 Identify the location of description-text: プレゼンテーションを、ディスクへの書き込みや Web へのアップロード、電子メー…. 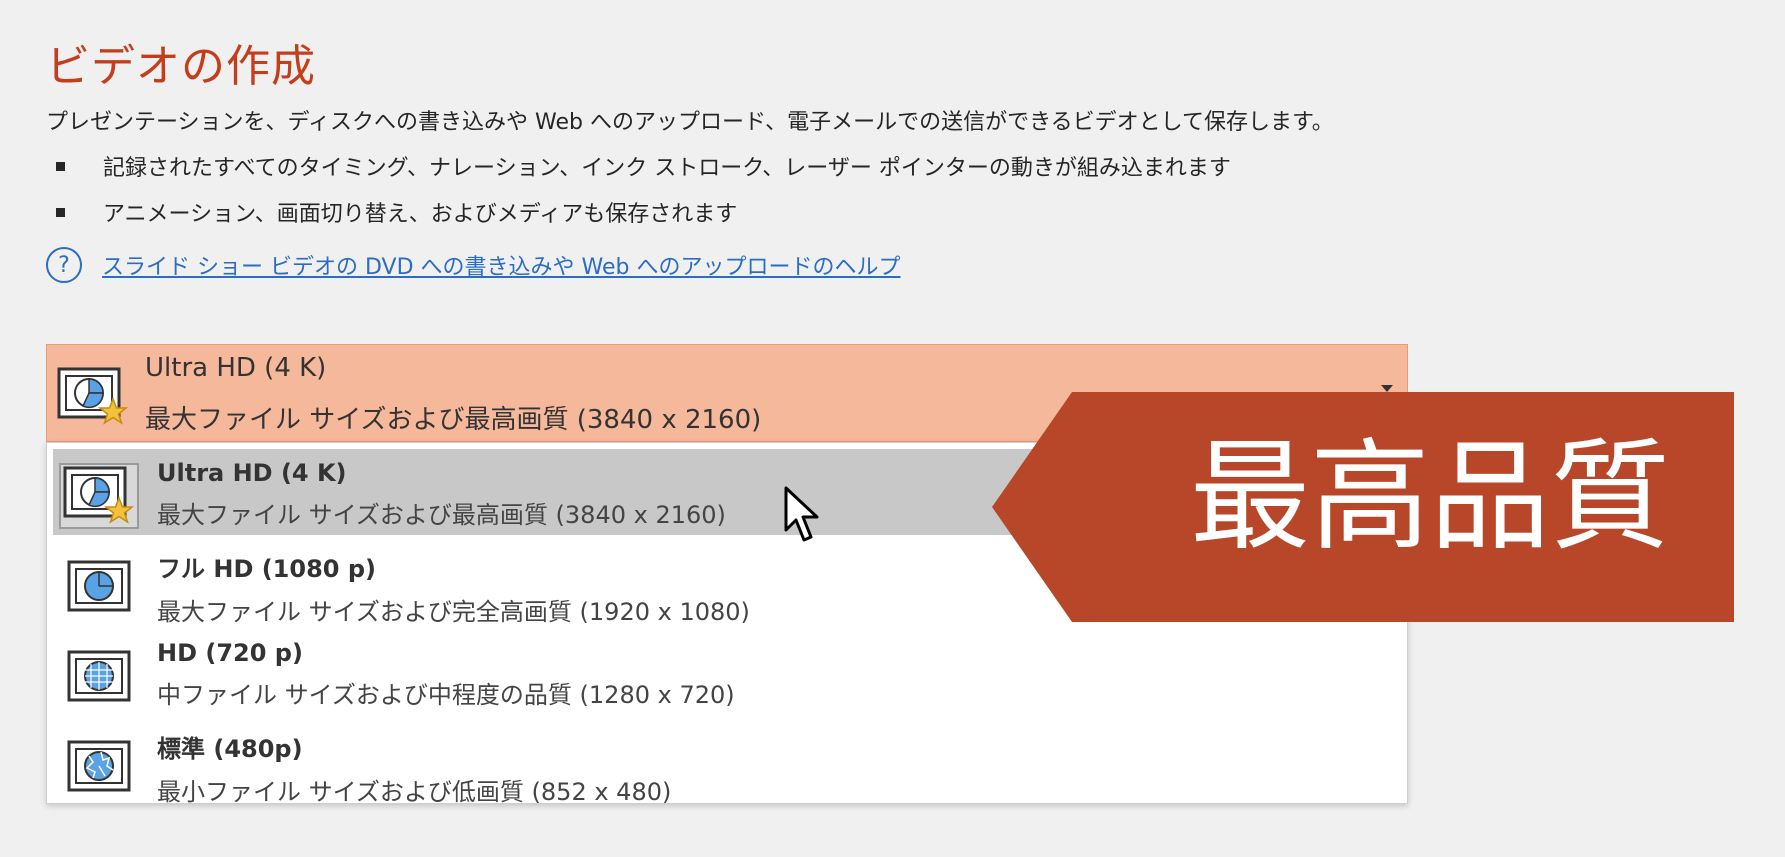
(690, 122).